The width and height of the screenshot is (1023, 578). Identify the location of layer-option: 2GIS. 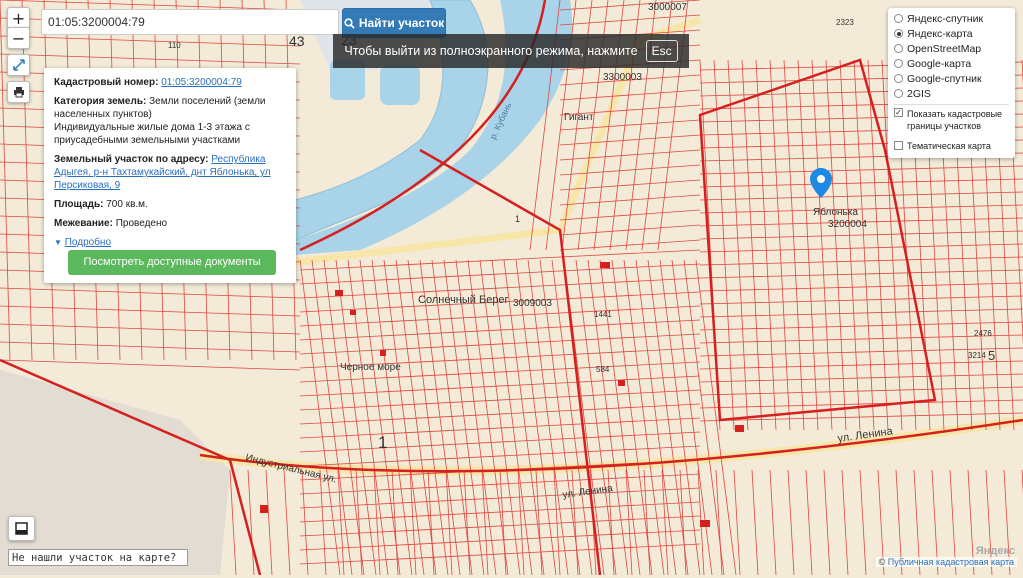
(951, 93).